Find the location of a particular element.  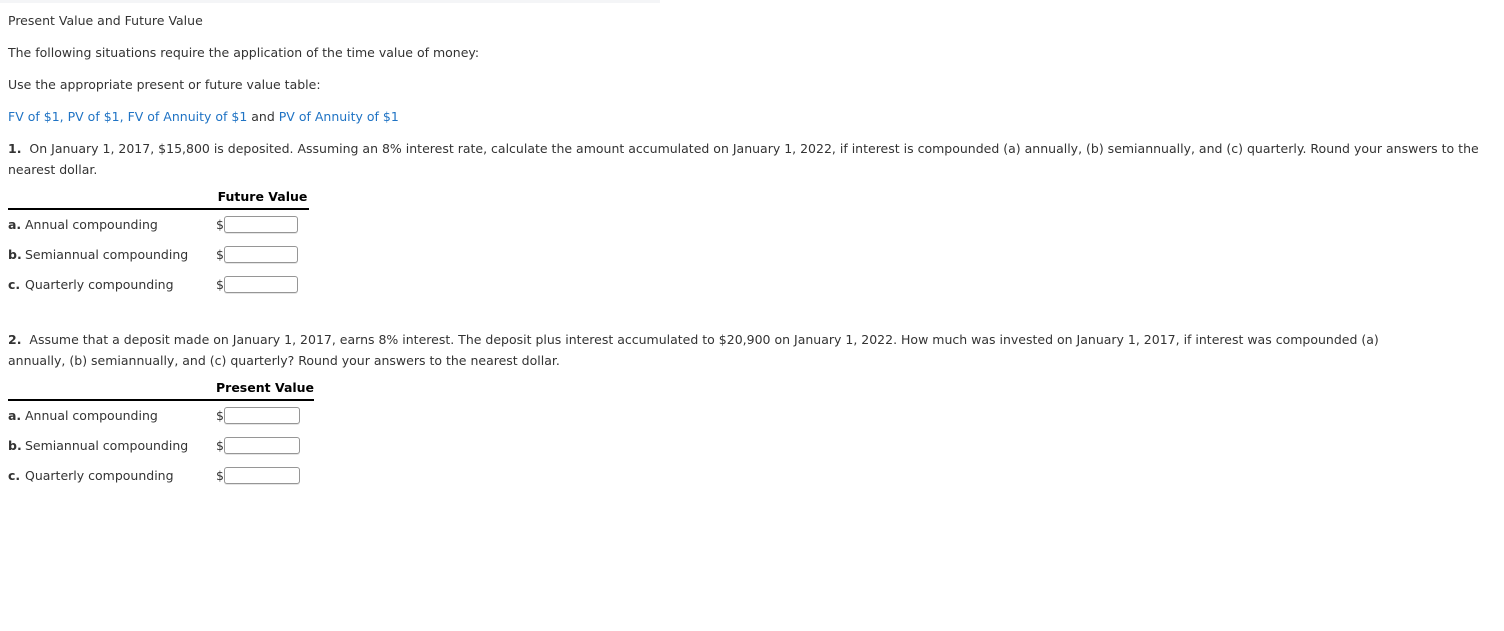

page-title: Present Value and Future Value is located at coordinates (105, 20).